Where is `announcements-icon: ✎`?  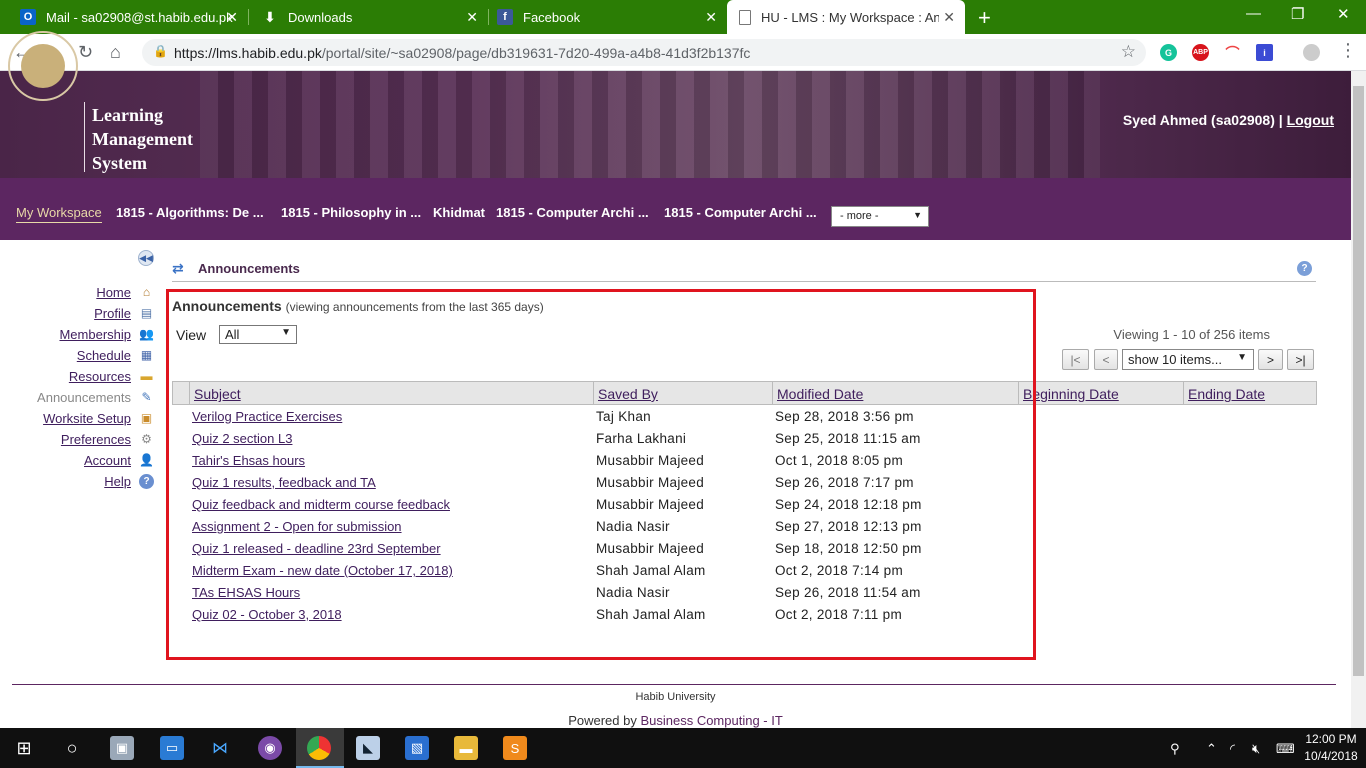
announcements-icon: ✎ is located at coordinates (146, 397).